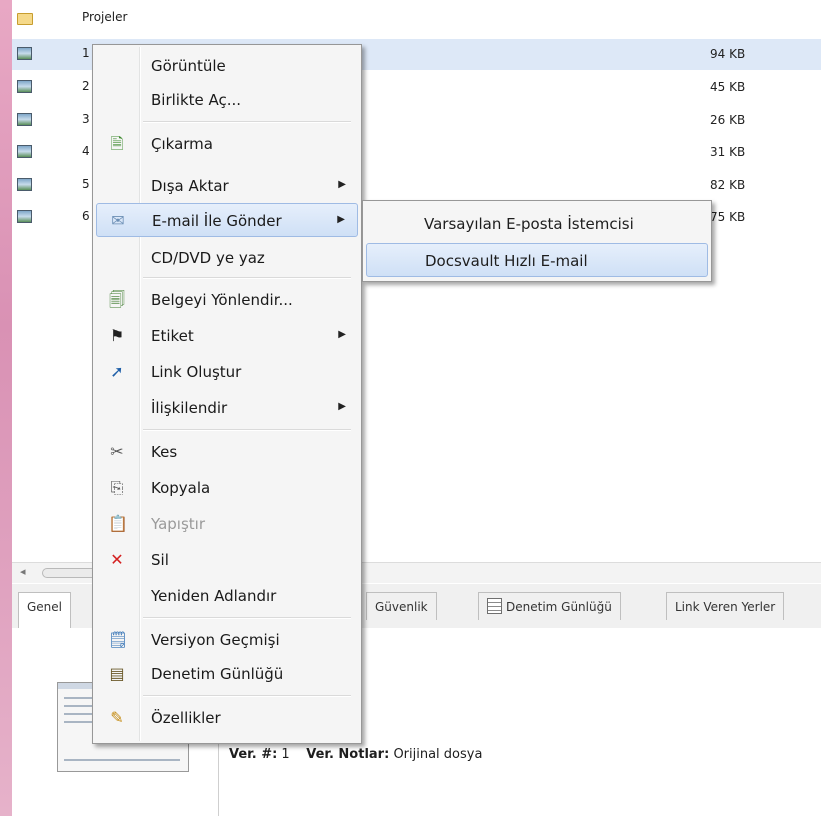 This screenshot has width=821, height=816. Describe the element at coordinates (190, 186) in the screenshot. I see `menu-item-label: Dışa Aktar` at that location.